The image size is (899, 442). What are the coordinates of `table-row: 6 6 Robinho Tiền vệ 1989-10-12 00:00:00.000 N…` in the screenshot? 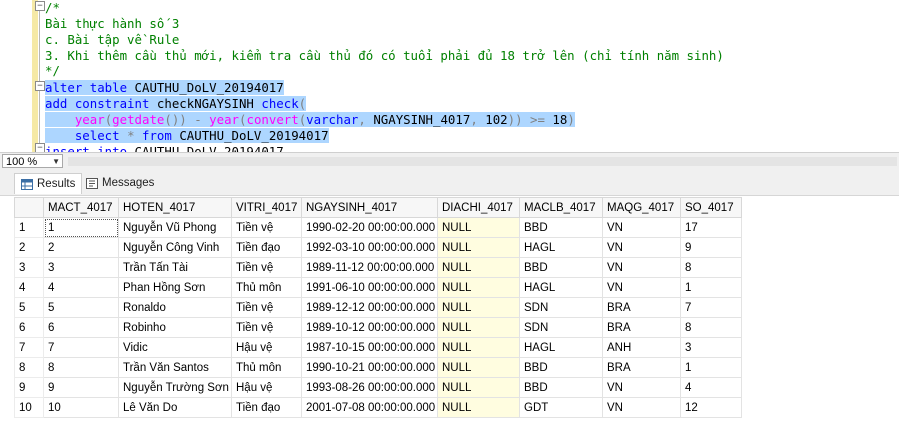 It's located at (378, 327).